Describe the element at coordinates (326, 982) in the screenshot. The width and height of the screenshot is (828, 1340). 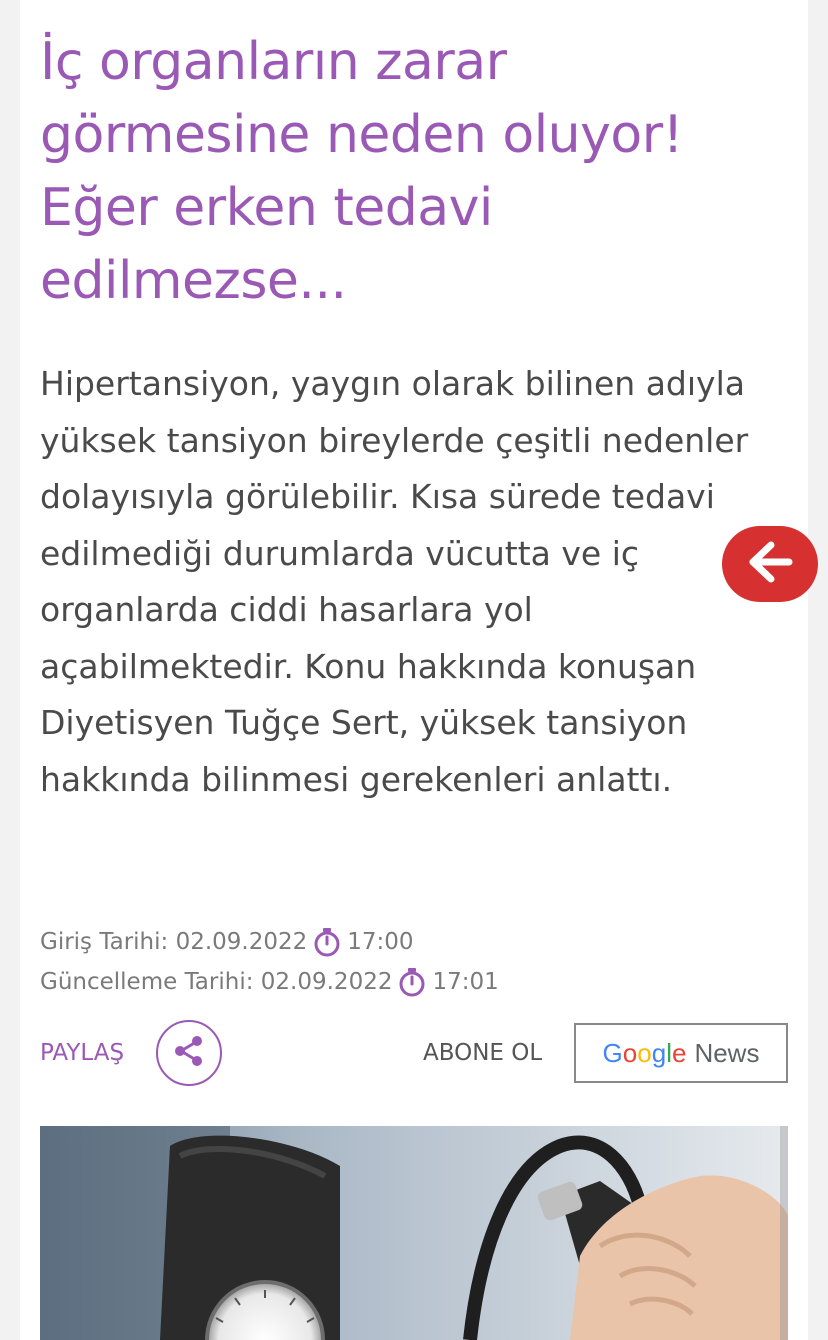
I see `updated-date: 02.09.2022` at that location.